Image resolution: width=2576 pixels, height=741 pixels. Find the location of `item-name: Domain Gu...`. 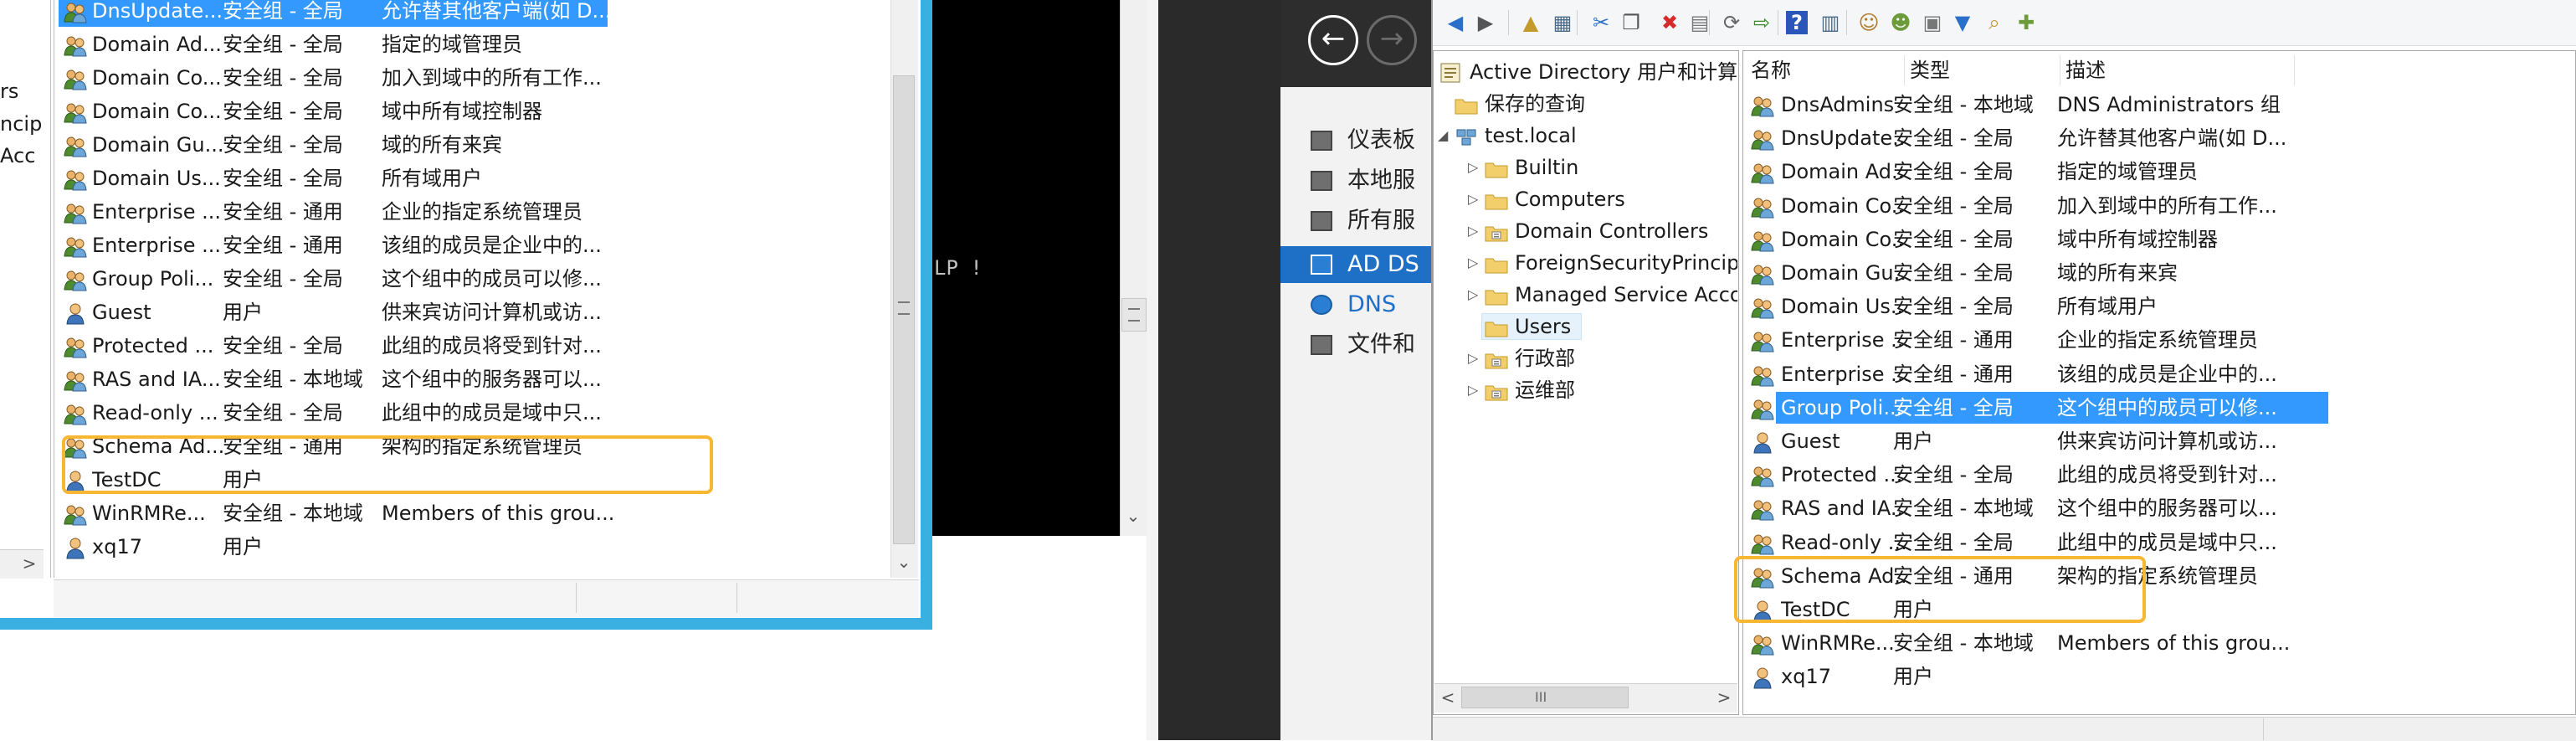

item-name: Domain Gu... is located at coordinates (158, 145).